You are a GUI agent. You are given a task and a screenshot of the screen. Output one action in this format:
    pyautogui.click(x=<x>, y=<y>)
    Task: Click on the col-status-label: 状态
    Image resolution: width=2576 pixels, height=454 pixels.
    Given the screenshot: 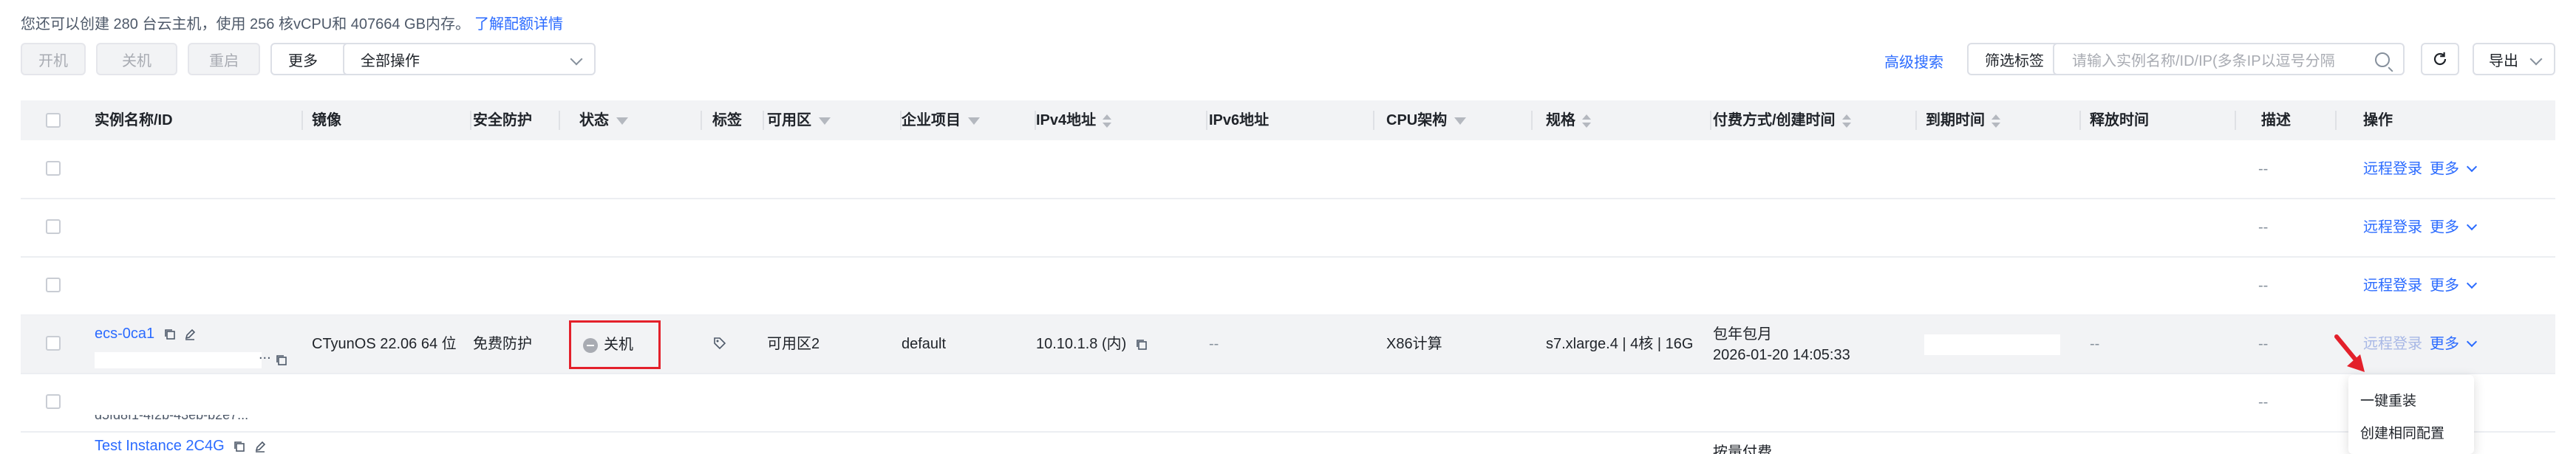 What is the action you would take?
    pyautogui.click(x=594, y=120)
    